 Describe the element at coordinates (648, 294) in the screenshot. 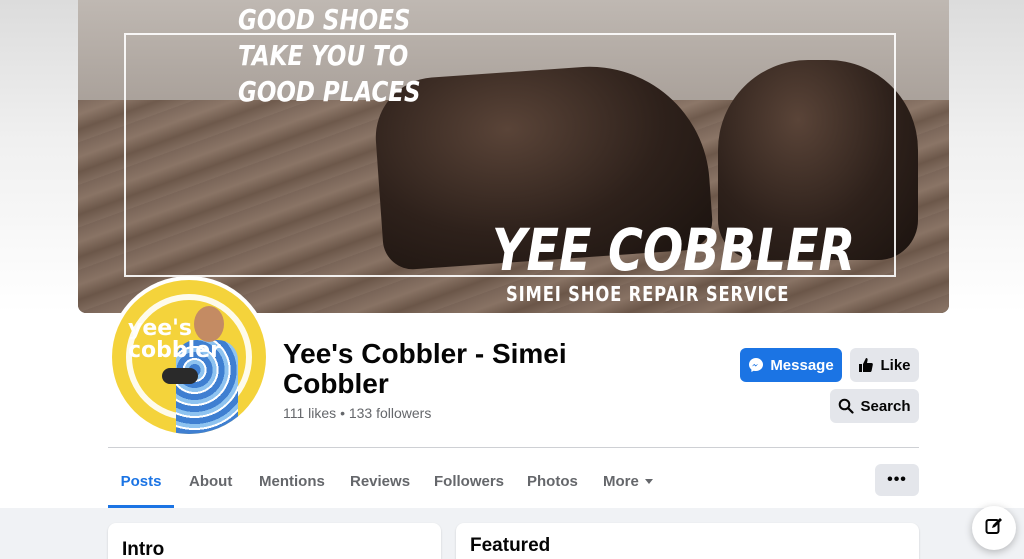

I see `cover-brand-subtitle: SIMEI SHOE REPAIR SERVICE` at that location.